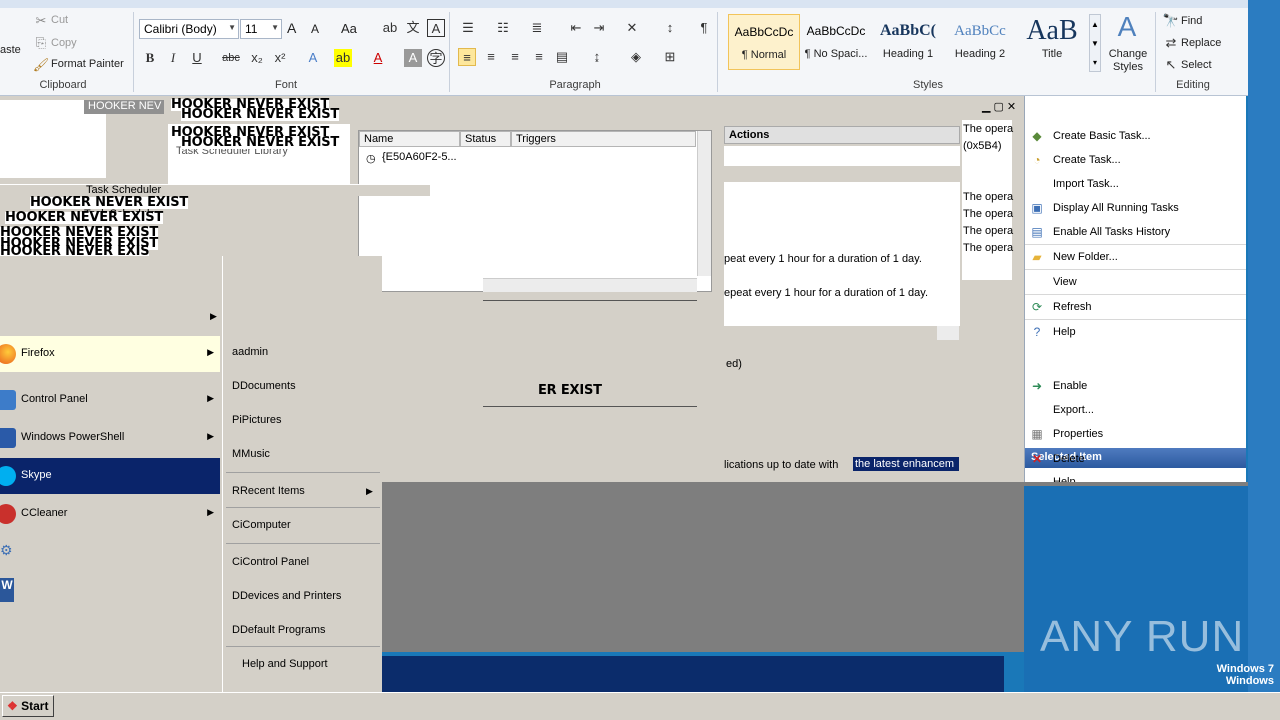  I want to click on startmenu-user: aadmin, so click(250, 352).